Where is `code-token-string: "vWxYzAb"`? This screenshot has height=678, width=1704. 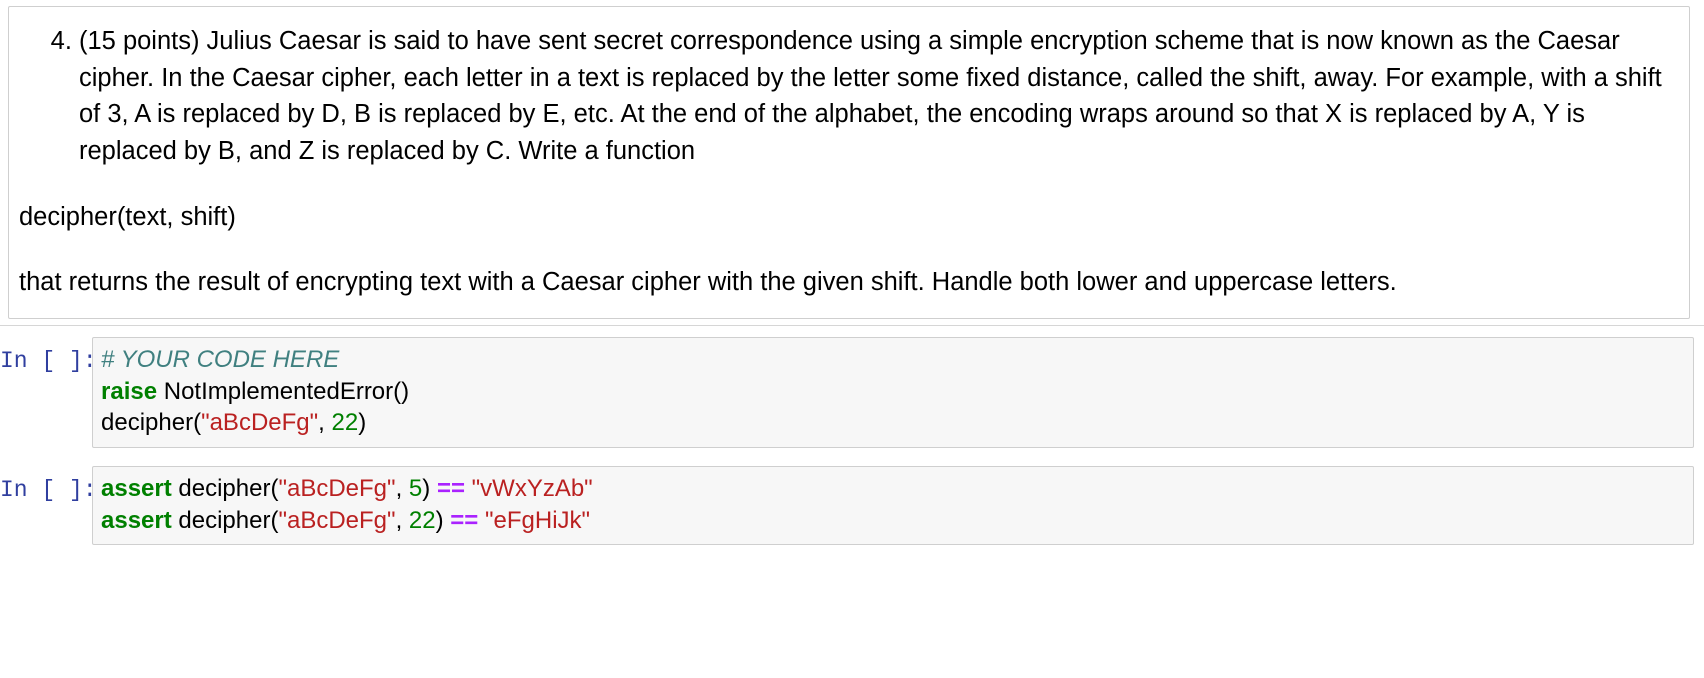
code-token-string: "vWxYzAb" is located at coordinates (532, 488).